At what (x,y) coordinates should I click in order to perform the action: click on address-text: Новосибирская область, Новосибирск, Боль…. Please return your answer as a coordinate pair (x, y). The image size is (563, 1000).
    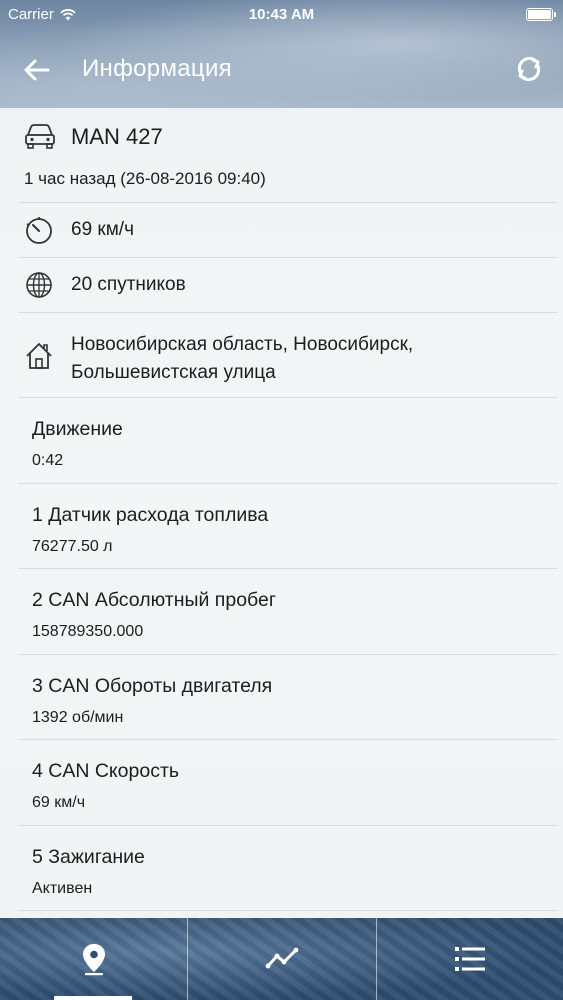
    Looking at the image, I should click on (242, 358).